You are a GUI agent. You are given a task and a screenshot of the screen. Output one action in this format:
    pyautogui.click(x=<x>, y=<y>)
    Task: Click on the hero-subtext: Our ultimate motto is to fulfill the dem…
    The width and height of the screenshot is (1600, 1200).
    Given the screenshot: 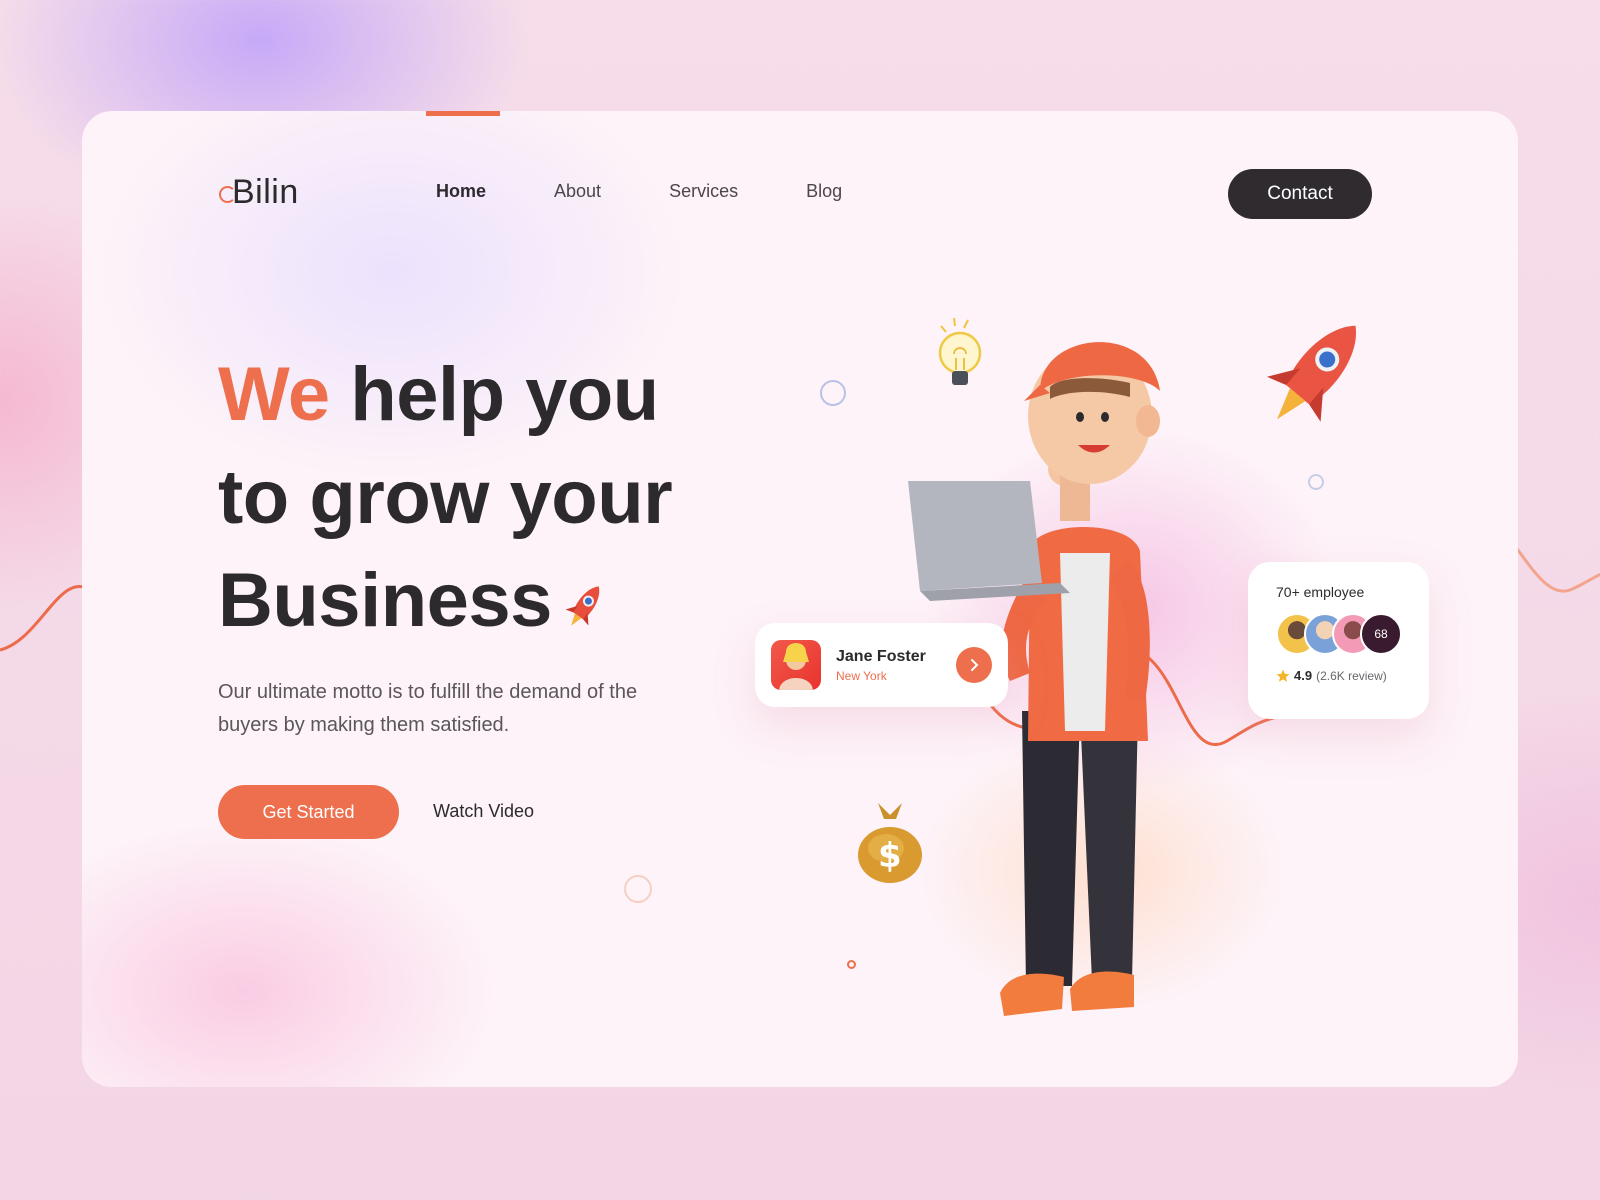 What is the action you would take?
    pyautogui.click(x=428, y=708)
    